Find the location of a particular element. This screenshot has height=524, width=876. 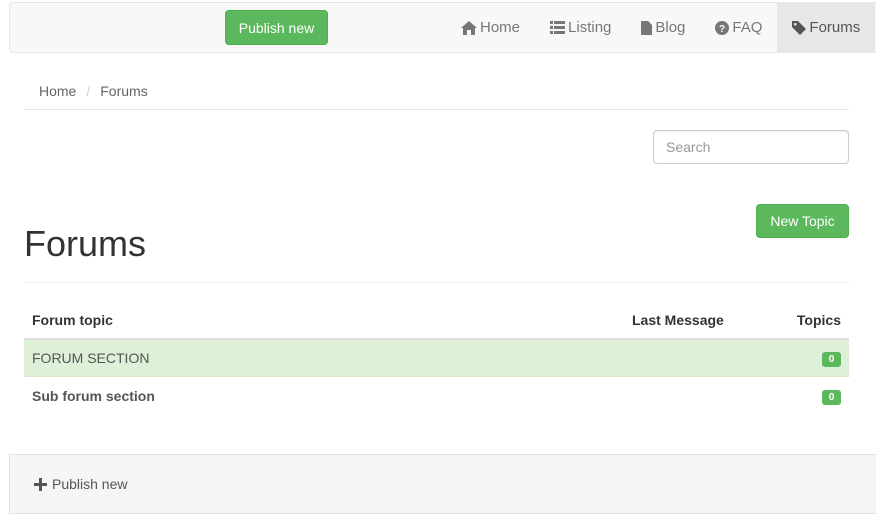

forum-section-topics: 0 is located at coordinates (810, 358).